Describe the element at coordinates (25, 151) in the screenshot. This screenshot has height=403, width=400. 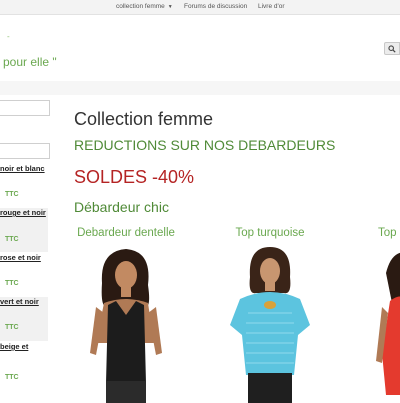
I see `sidebar-filter-input` at that location.